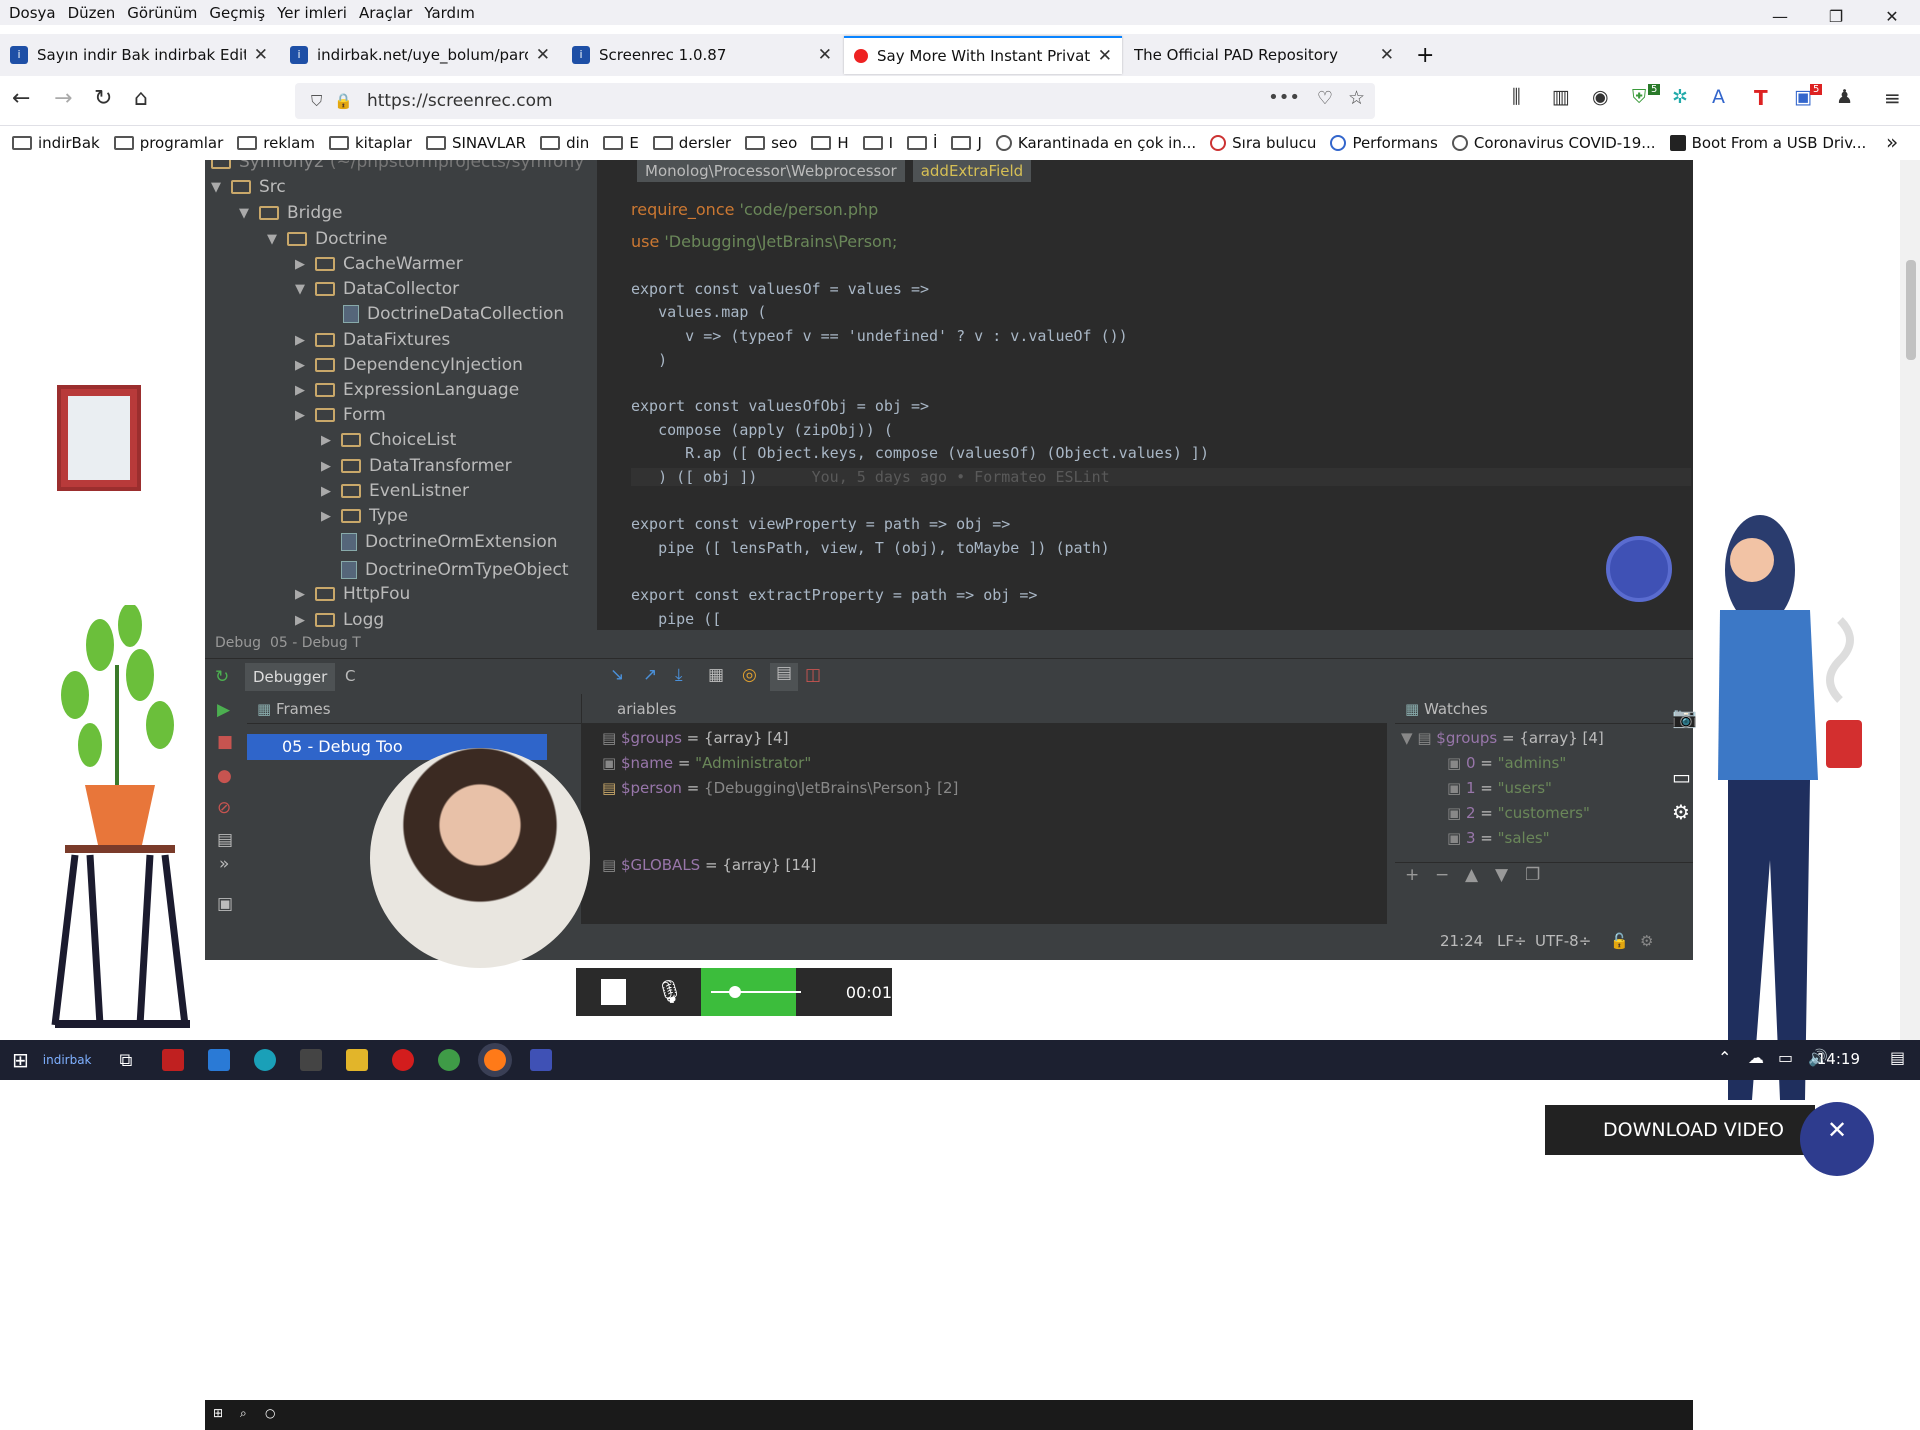 This screenshot has height=1430, width=1920. What do you see at coordinates (223, 710) in the screenshot?
I see `resume-icon: ▶` at bounding box center [223, 710].